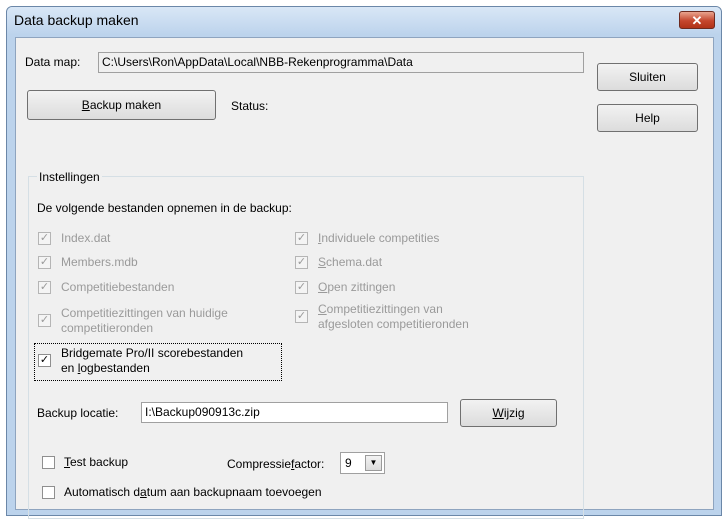  I want to click on backup-button-accesskey: B, so click(85, 105).